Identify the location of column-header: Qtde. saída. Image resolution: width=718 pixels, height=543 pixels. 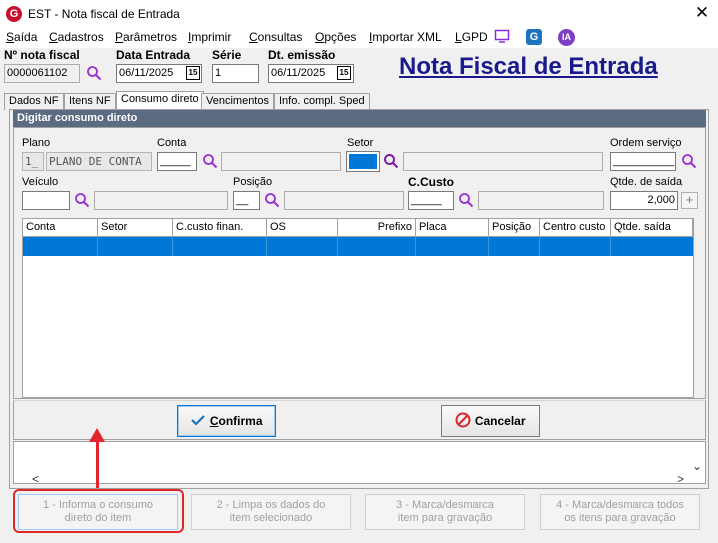
(652, 228).